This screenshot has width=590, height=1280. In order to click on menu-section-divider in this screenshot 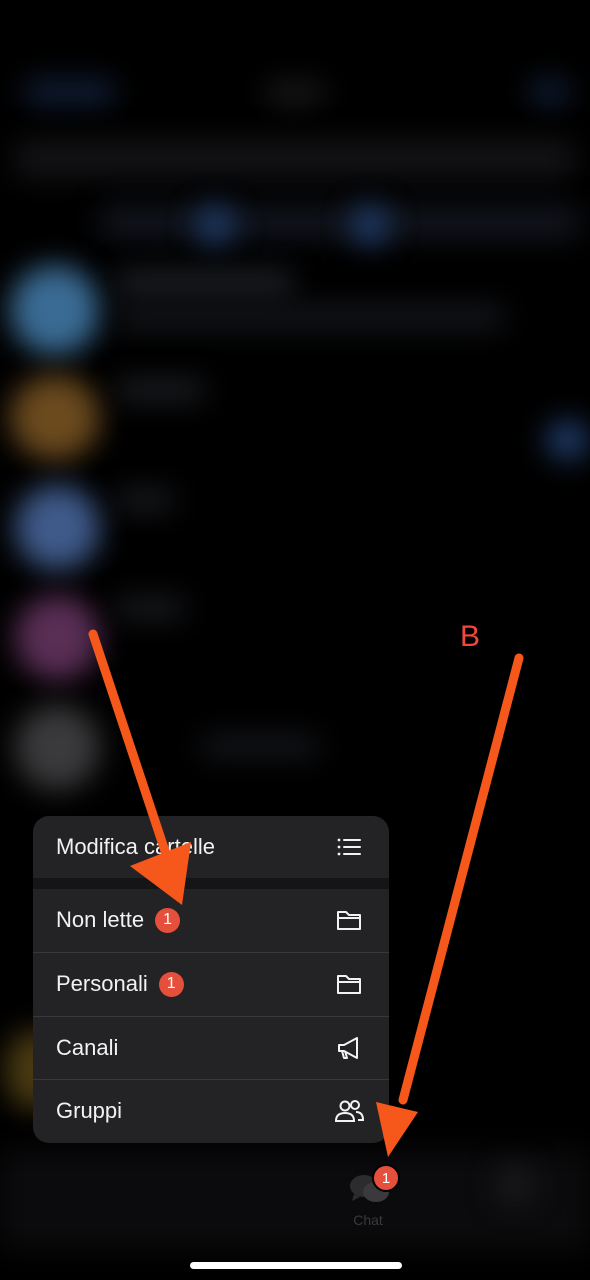, I will do `click(211, 883)`.